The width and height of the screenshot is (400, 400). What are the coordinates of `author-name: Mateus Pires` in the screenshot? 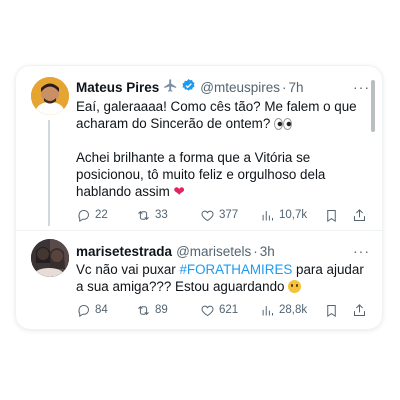 It's located at (117, 87).